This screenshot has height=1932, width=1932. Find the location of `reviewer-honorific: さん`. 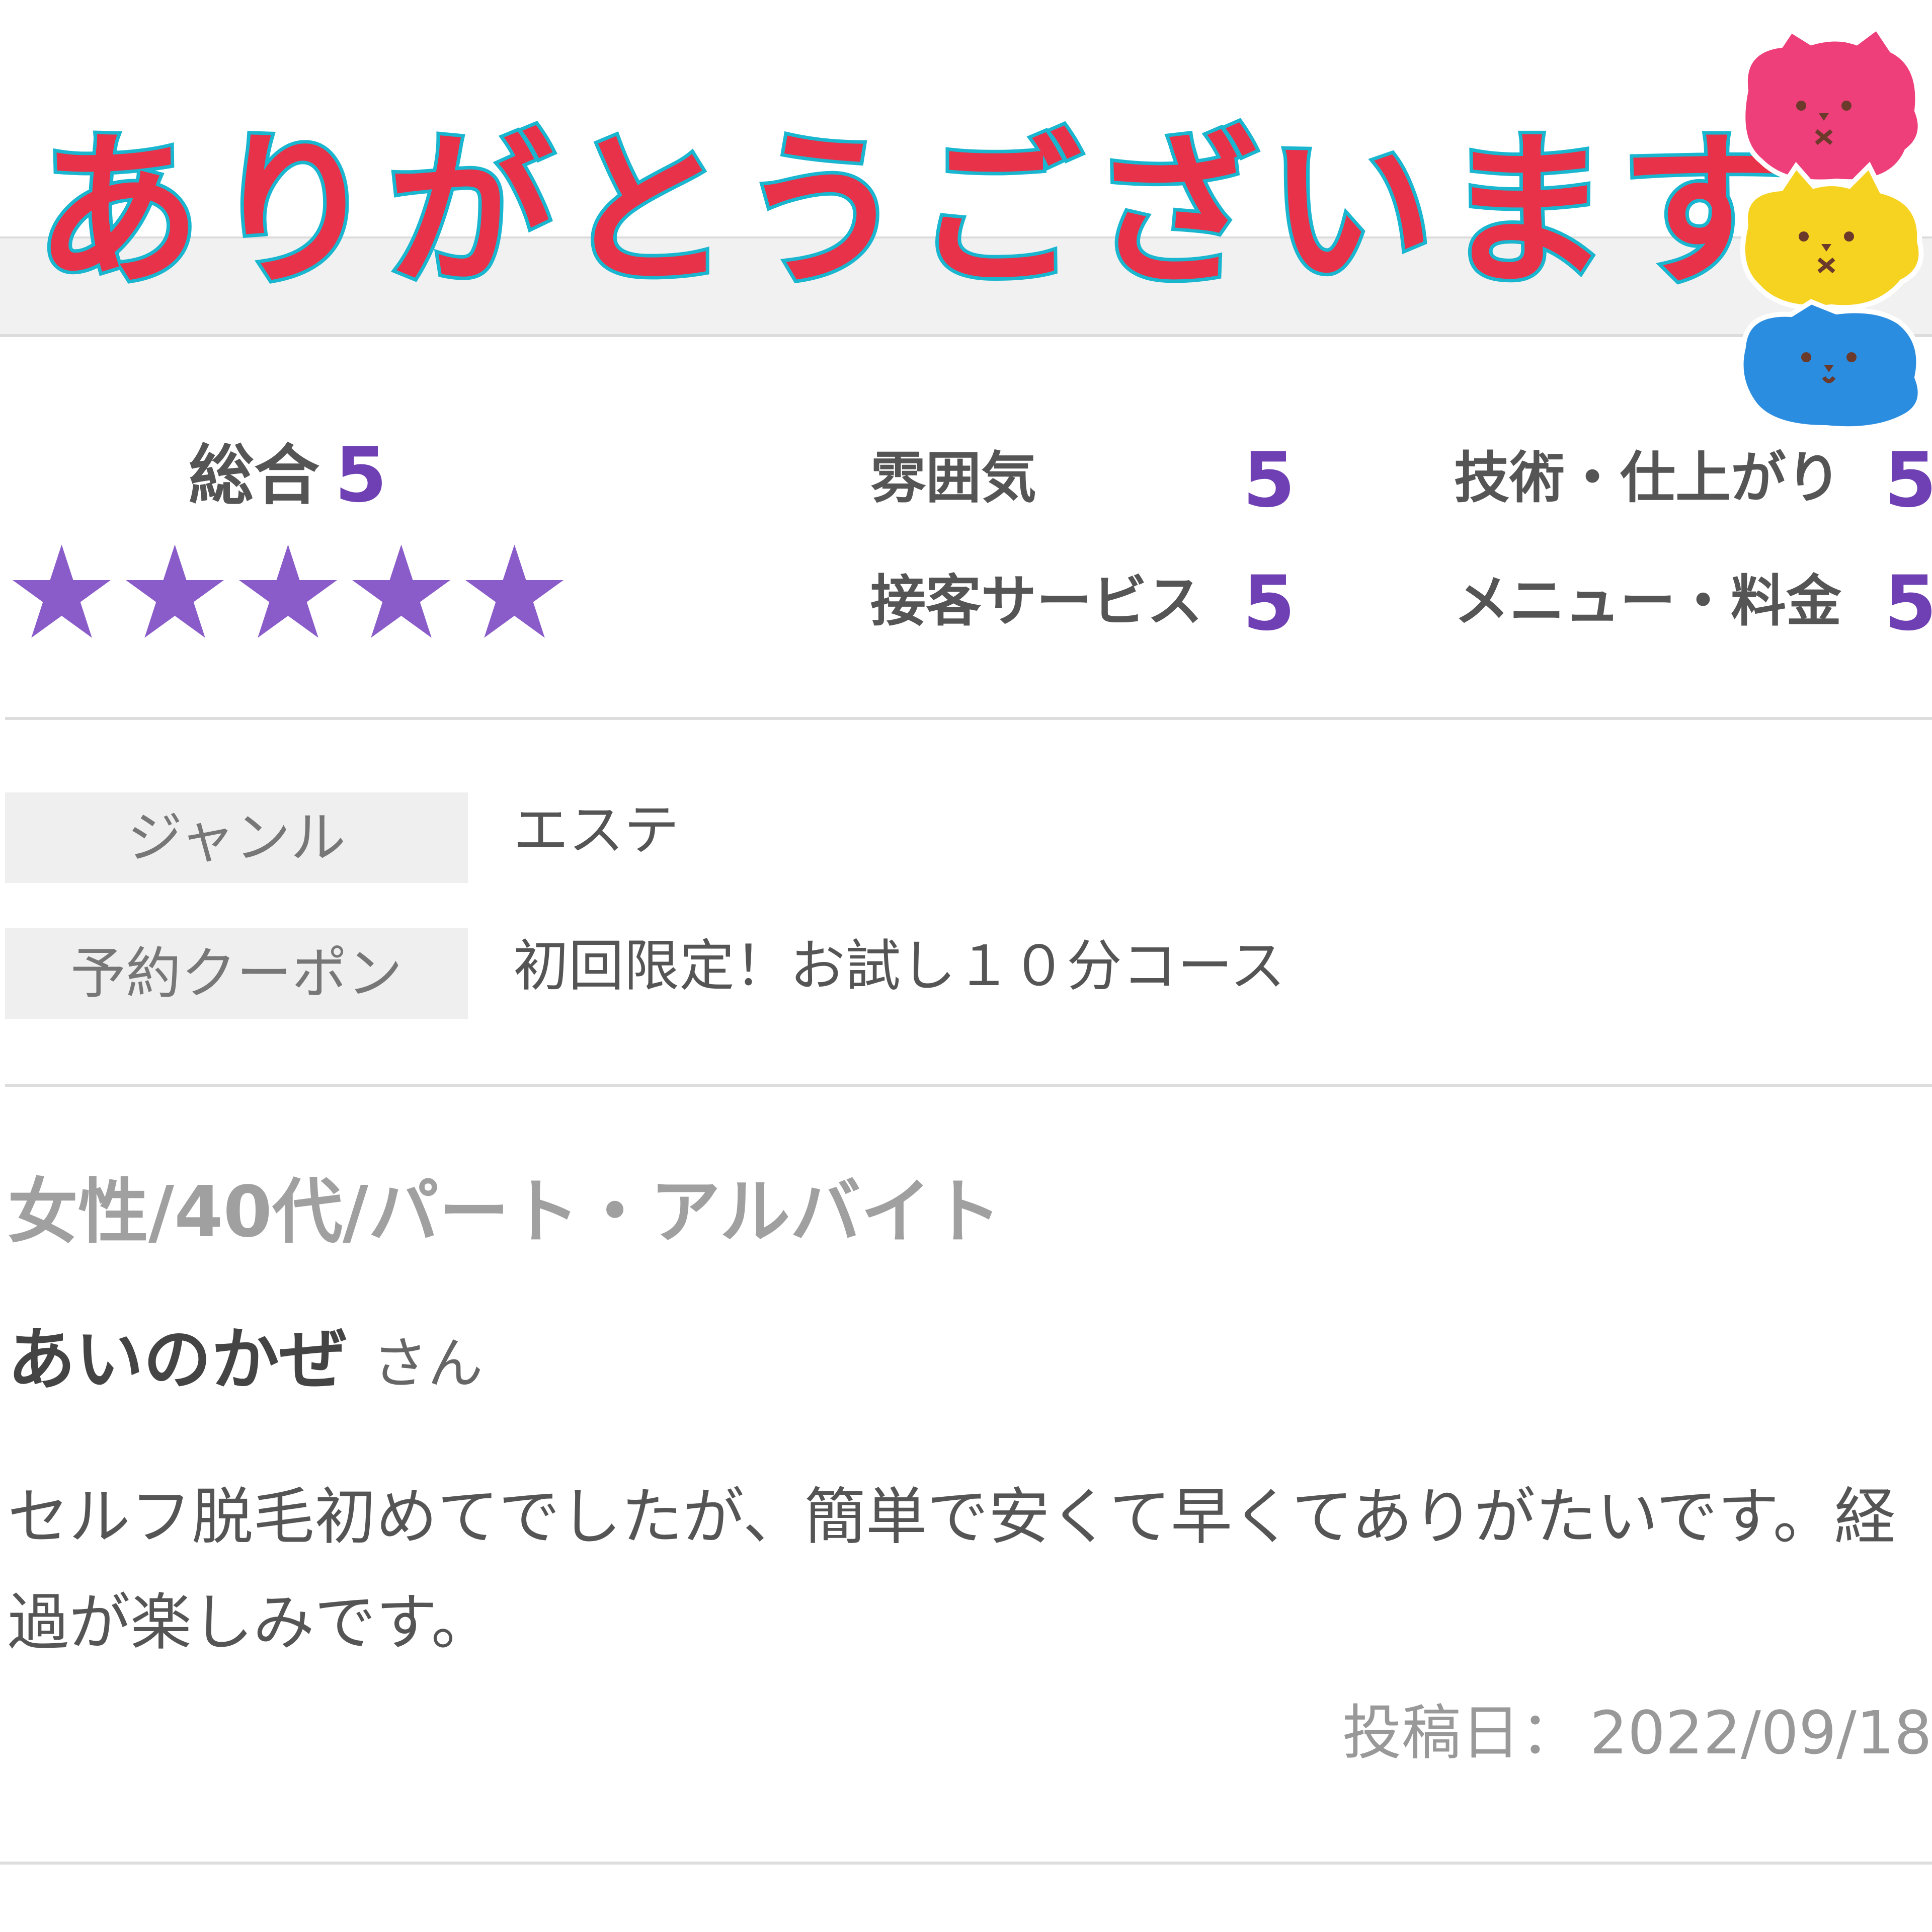

reviewer-honorific: さん is located at coordinates (428, 1364).